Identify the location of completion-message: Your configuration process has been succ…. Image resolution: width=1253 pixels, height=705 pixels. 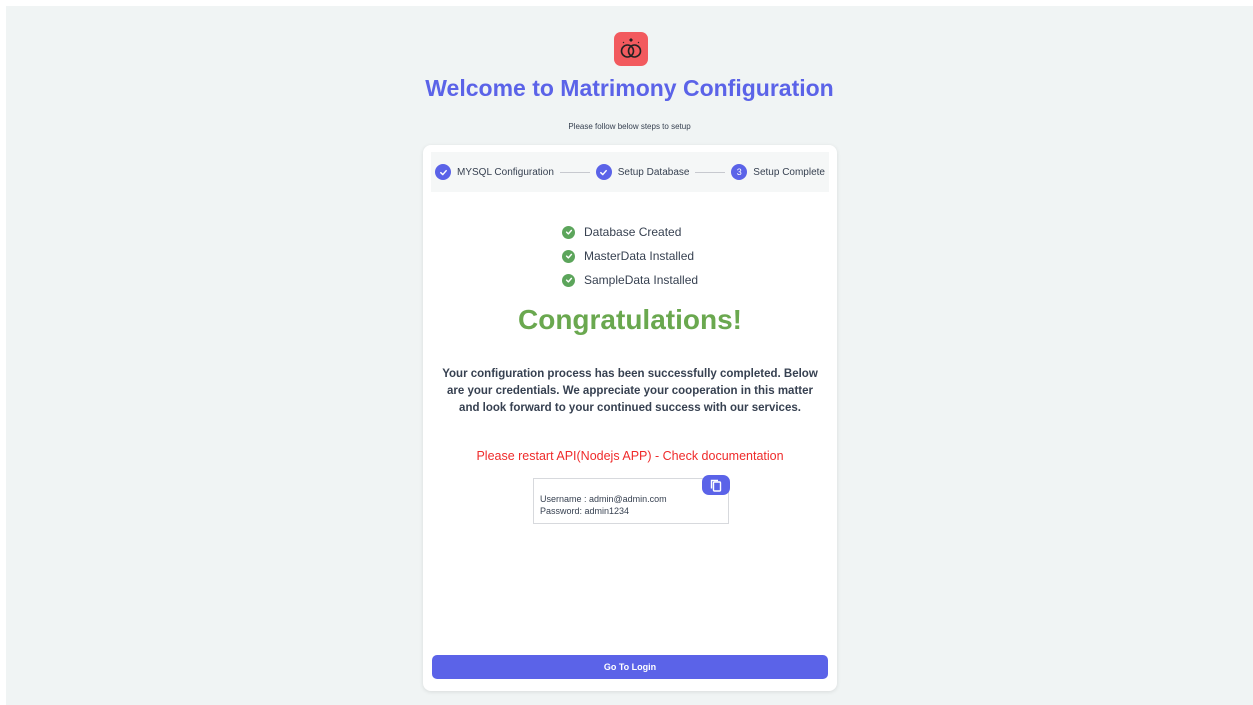
(630, 391).